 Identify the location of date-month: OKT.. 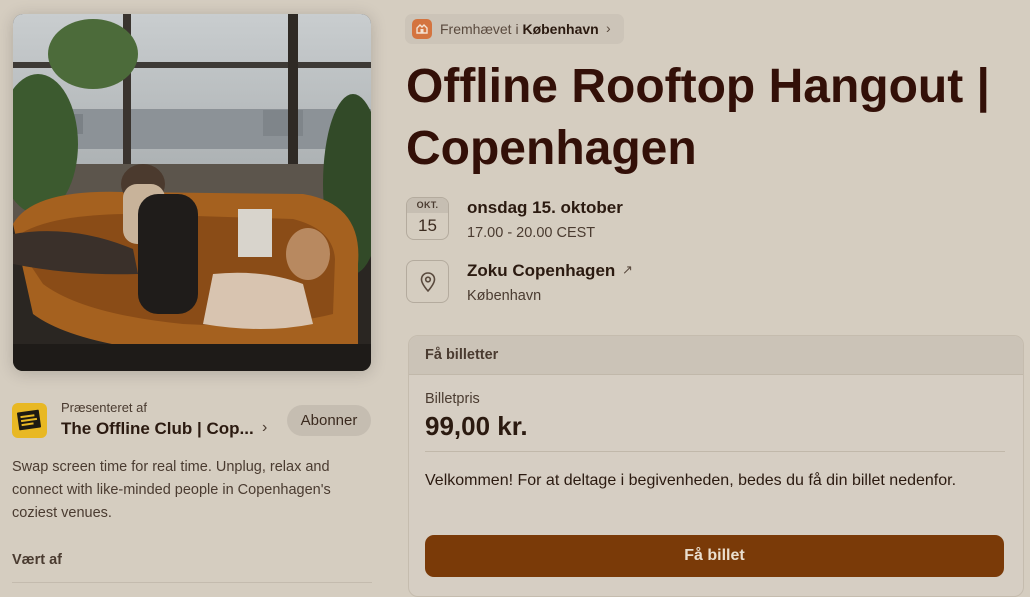
(427, 205).